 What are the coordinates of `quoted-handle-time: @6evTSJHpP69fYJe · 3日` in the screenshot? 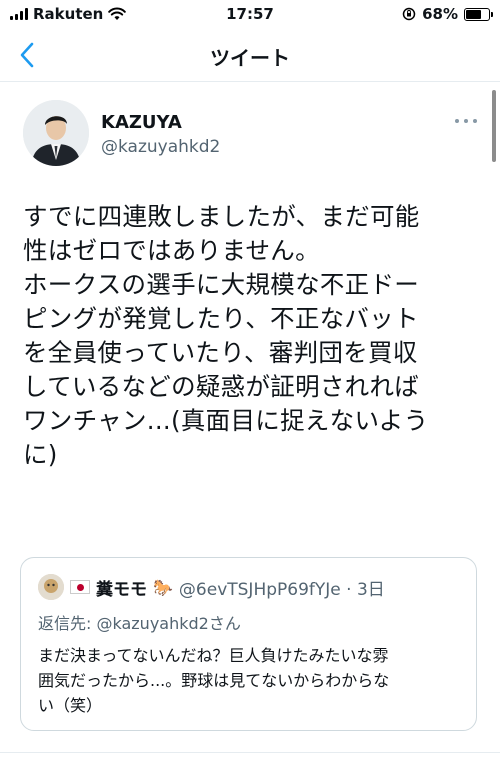 It's located at (281, 589).